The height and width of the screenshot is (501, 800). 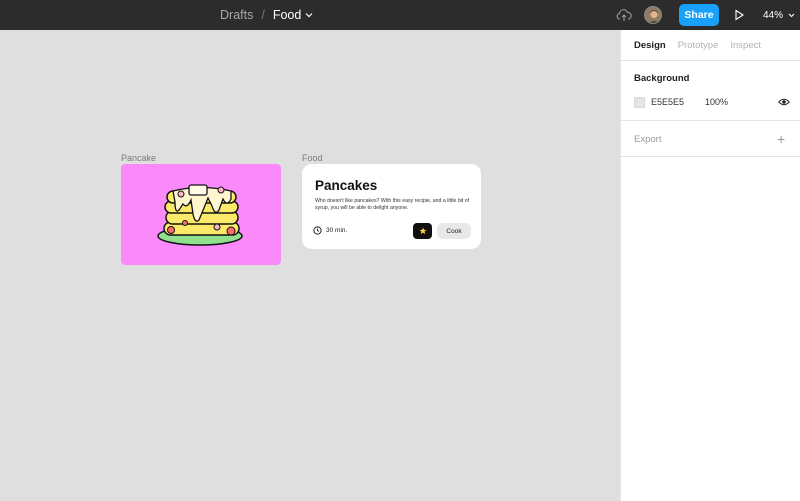 What do you see at coordinates (400, 15) in the screenshot?
I see `top-toolbar: Drafts / Food Share 44%` at bounding box center [400, 15].